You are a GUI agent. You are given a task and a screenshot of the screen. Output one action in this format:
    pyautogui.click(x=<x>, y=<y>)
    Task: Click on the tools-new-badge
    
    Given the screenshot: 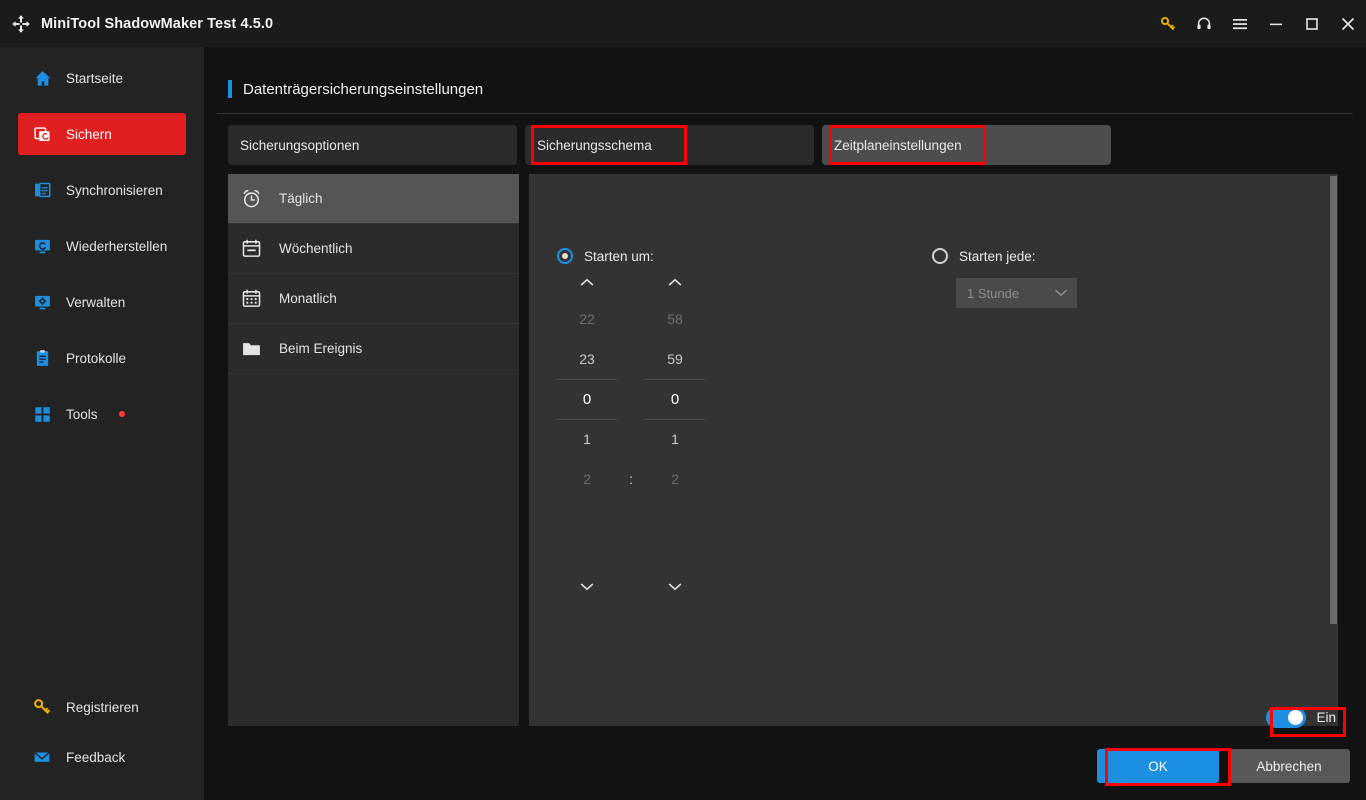 What is the action you would take?
    pyautogui.click(x=121, y=414)
    